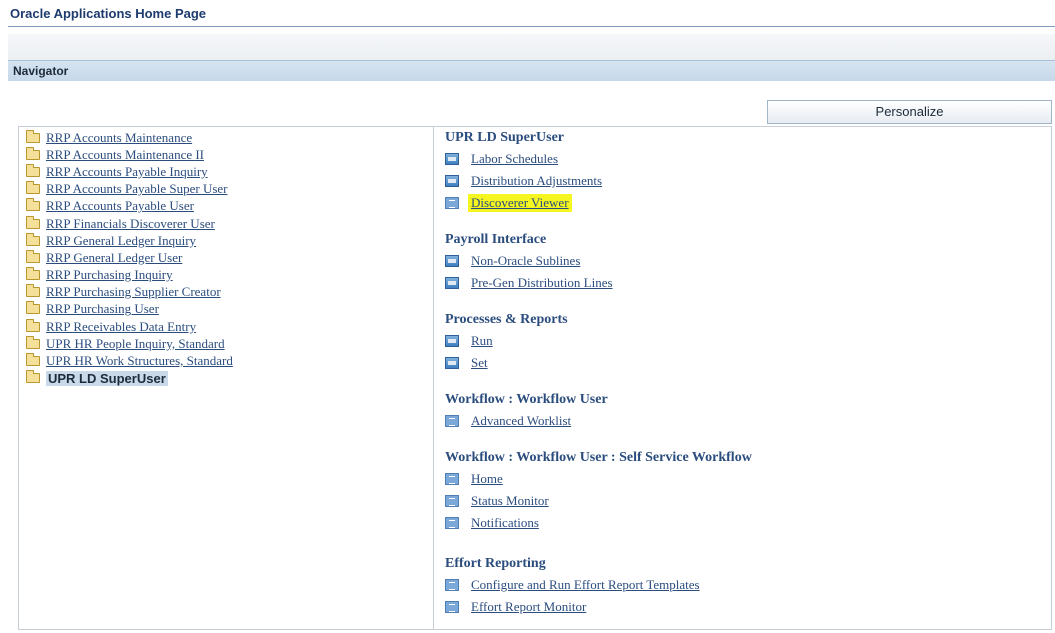 The width and height of the screenshot is (1055, 633). Describe the element at coordinates (139, 361) in the screenshot. I see `responsibility-link: UPR HR Work Structures, Standard` at that location.